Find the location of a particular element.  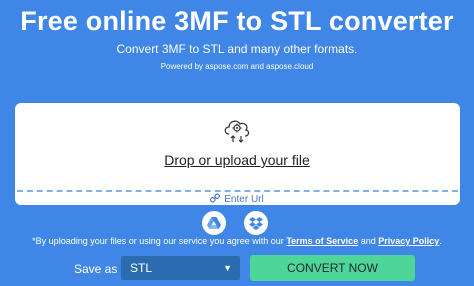

dropbox-icon is located at coordinates (256, 223).